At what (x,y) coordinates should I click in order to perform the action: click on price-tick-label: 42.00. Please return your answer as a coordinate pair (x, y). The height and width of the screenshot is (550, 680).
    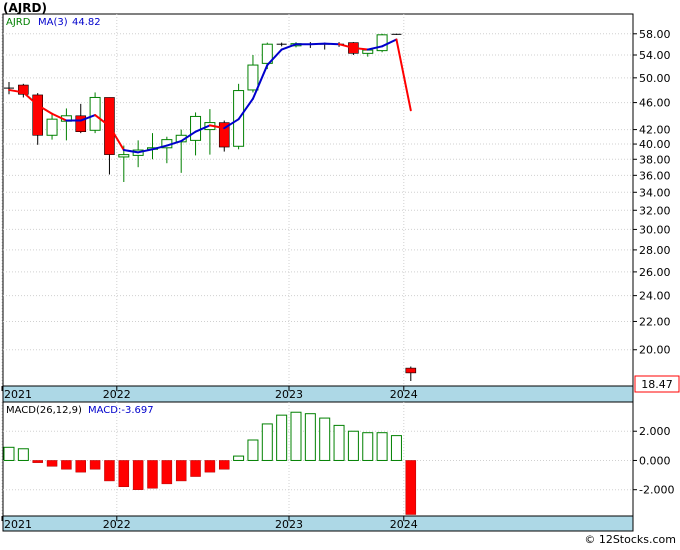
    Looking at the image, I should click on (655, 130).